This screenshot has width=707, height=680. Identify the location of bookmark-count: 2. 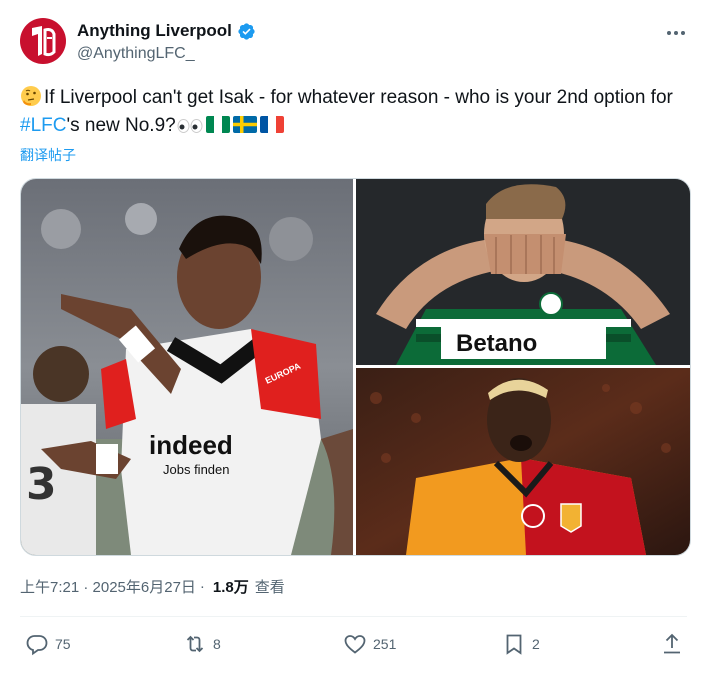
(536, 644).